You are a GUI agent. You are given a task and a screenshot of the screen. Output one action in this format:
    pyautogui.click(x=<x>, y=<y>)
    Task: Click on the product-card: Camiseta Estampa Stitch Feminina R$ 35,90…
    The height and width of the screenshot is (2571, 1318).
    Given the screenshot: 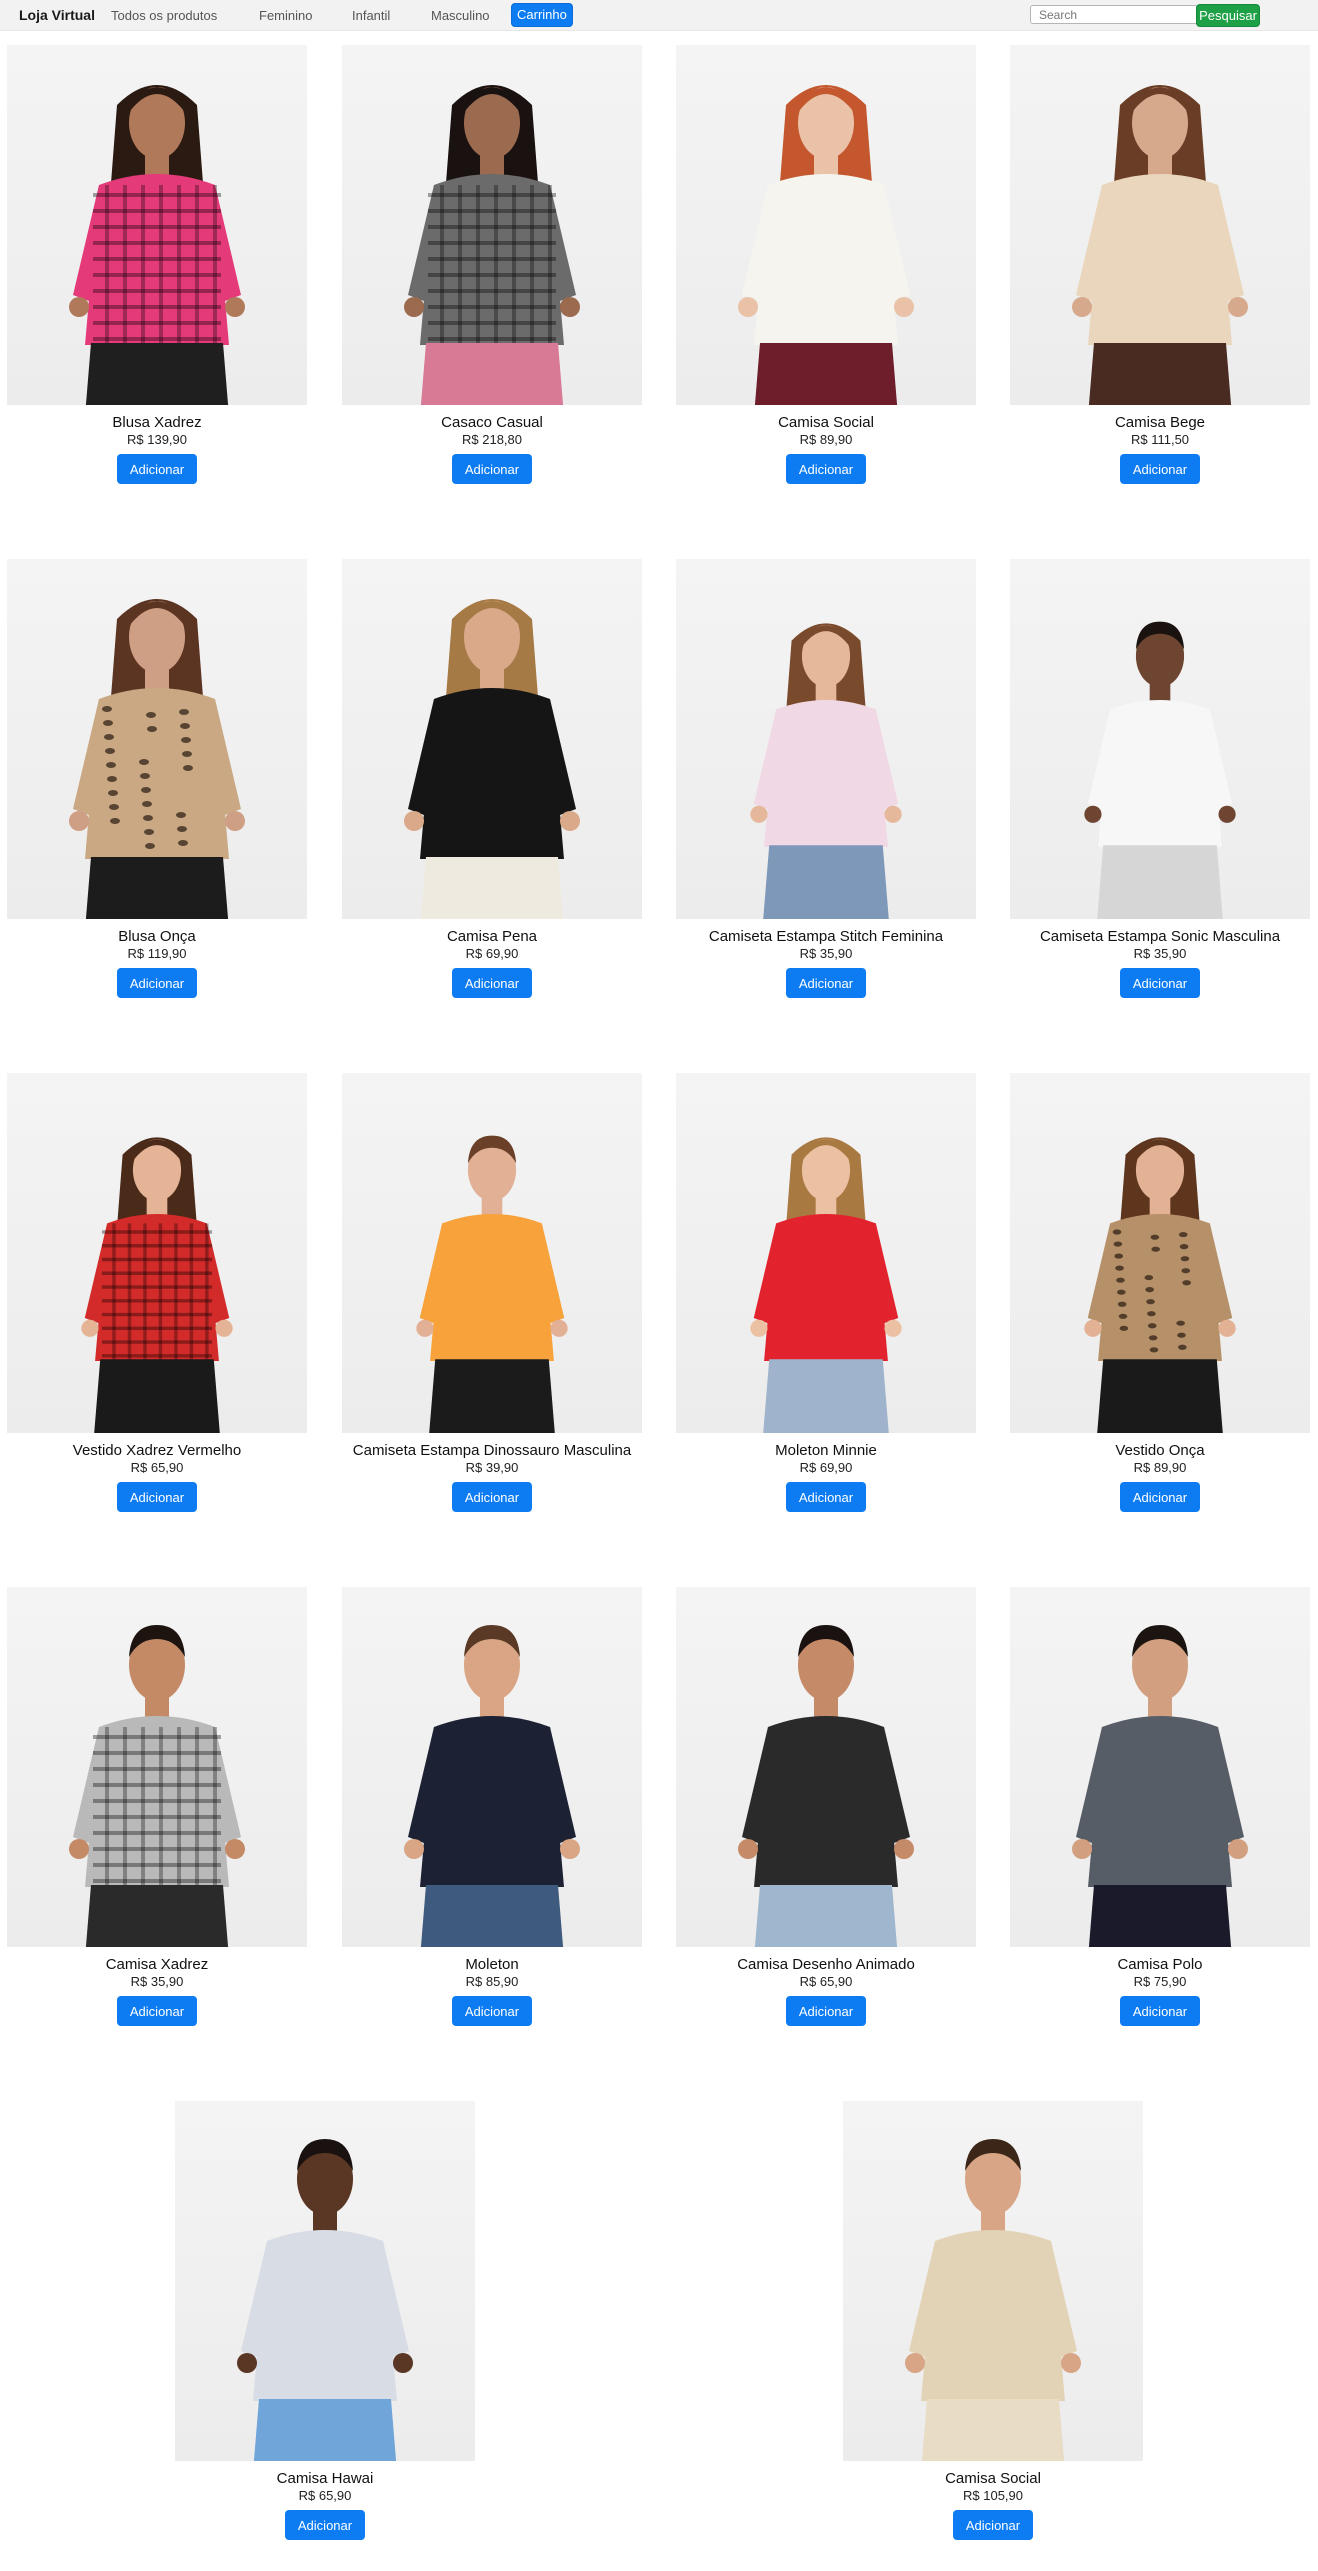 What is the action you would take?
    pyautogui.click(x=826, y=794)
    